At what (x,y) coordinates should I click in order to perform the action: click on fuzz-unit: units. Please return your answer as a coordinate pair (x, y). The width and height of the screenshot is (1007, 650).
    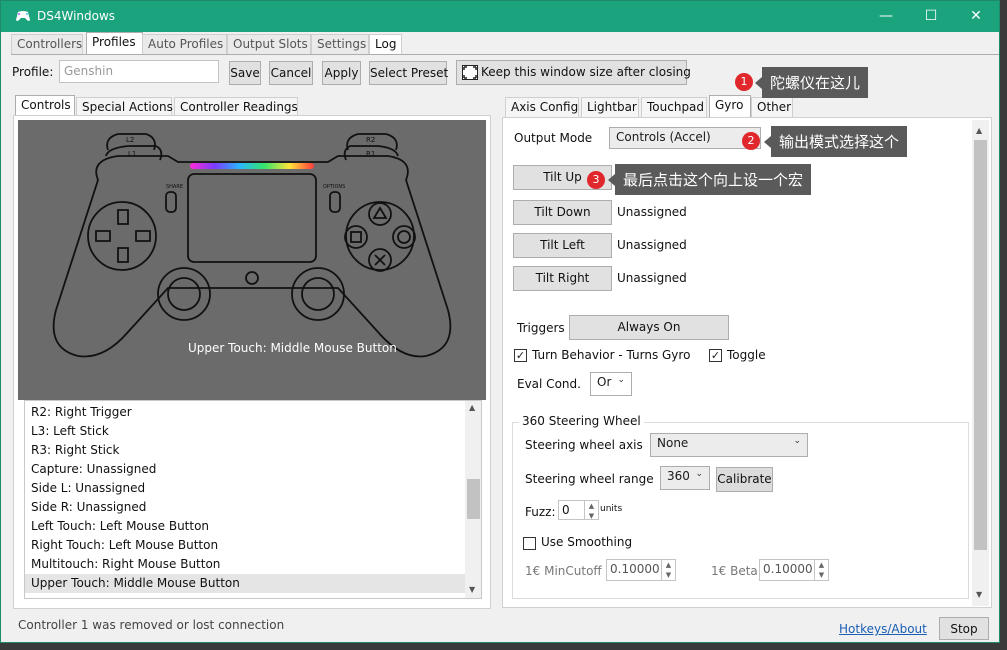
    Looking at the image, I should click on (611, 509).